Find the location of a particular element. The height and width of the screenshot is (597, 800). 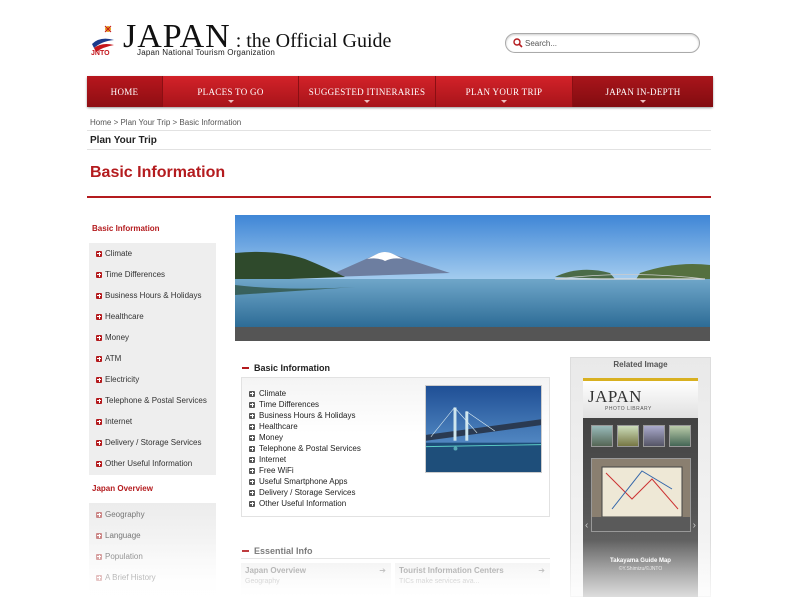

nav-suggested-itineraries: Suggested Itineraries is located at coordinates (367, 91).